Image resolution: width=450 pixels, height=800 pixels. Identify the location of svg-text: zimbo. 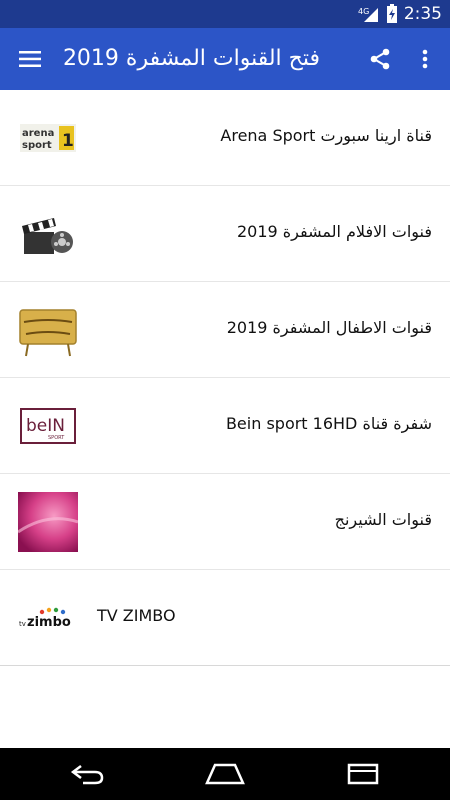
(49, 622).